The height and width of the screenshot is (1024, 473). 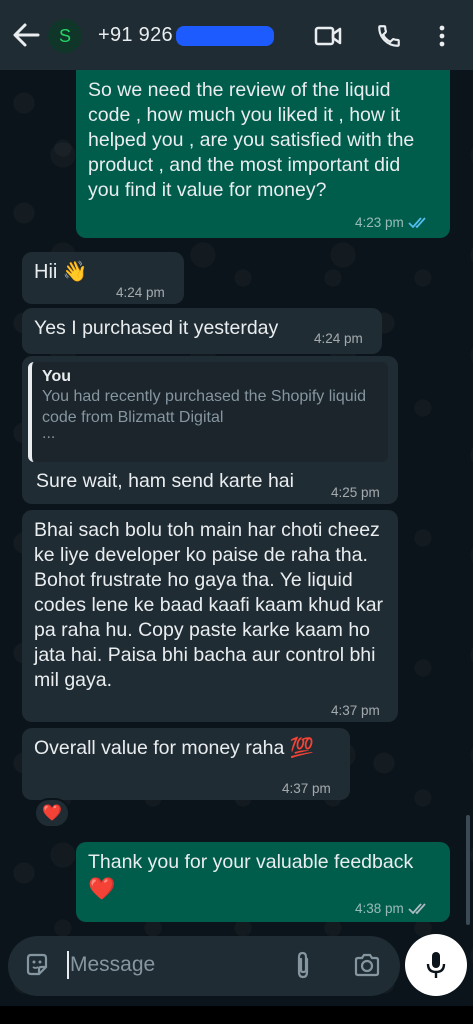 I want to click on message-meta: 4:23 pm, so click(x=391, y=222).